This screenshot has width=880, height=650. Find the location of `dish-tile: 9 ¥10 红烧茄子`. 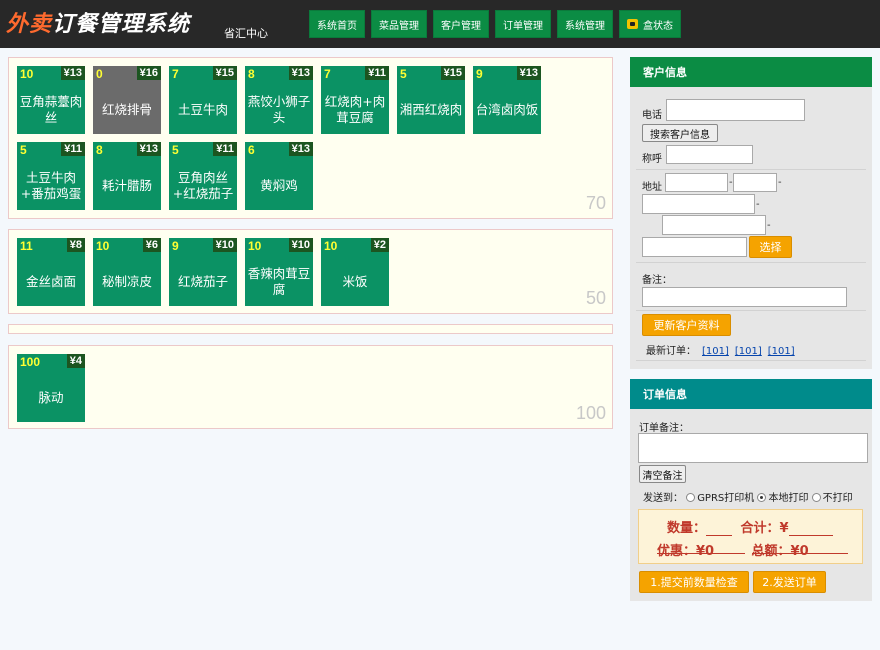

dish-tile: 9 ¥10 红烧茄子 is located at coordinates (203, 272).